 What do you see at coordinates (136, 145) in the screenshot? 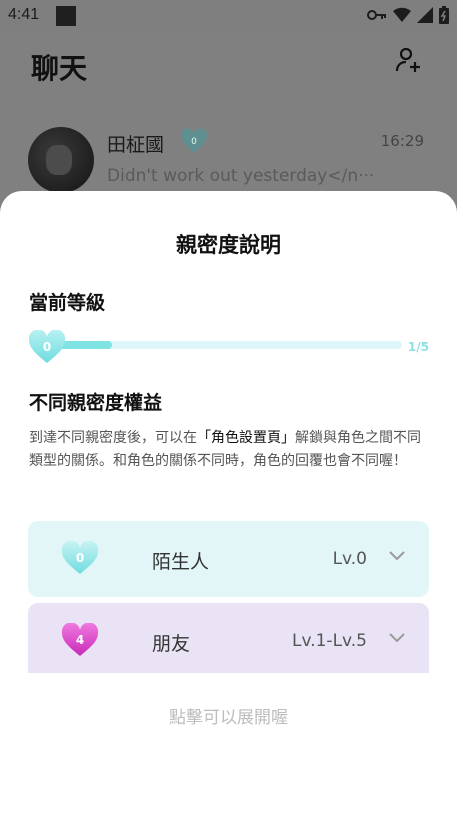
I see `chat-name: 田柾國` at bounding box center [136, 145].